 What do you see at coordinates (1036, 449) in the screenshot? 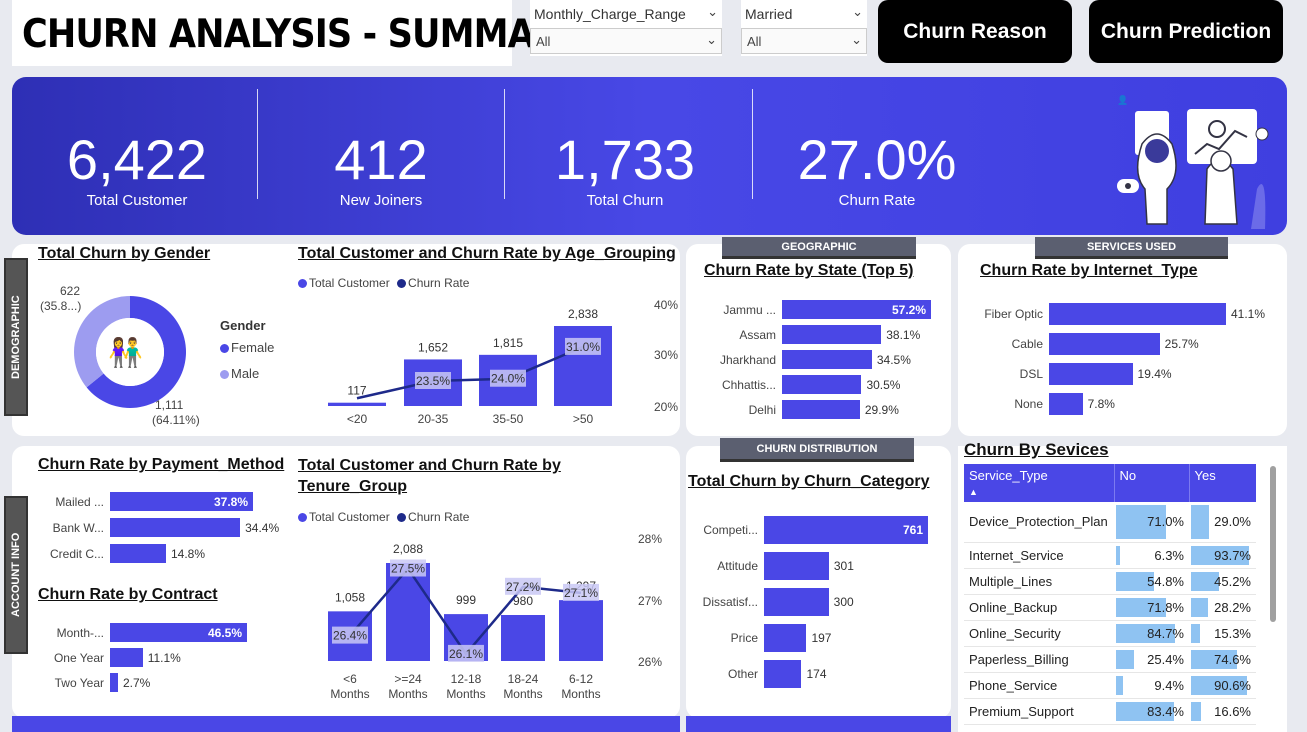
I see `services-table-title: Churn By Sevices` at bounding box center [1036, 449].